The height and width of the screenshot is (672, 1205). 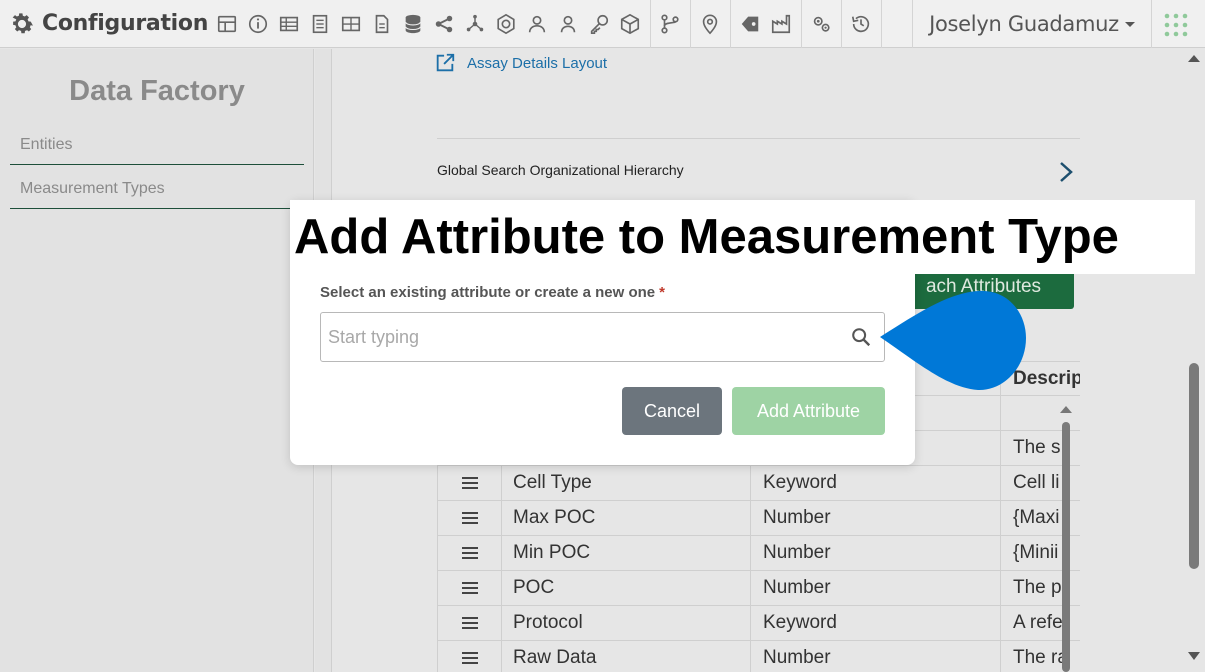 What do you see at coordinates (861, 337) in the screenshot?
I see `search-icon` at bounding box center [861, 337].